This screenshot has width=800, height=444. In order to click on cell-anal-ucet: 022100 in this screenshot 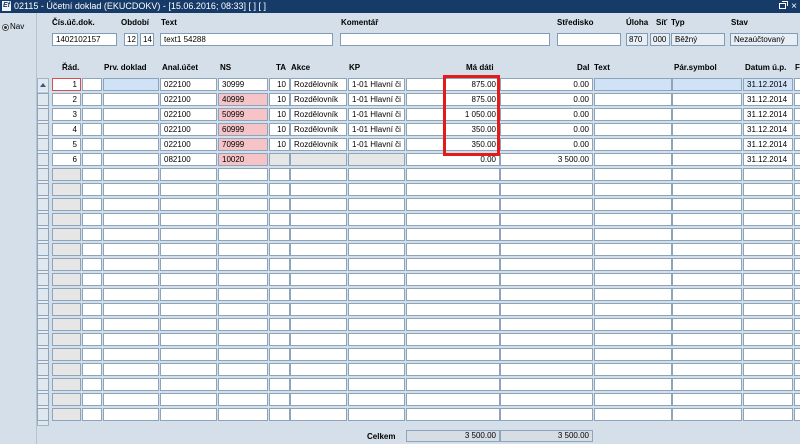, I will do `click(188, 114)`.